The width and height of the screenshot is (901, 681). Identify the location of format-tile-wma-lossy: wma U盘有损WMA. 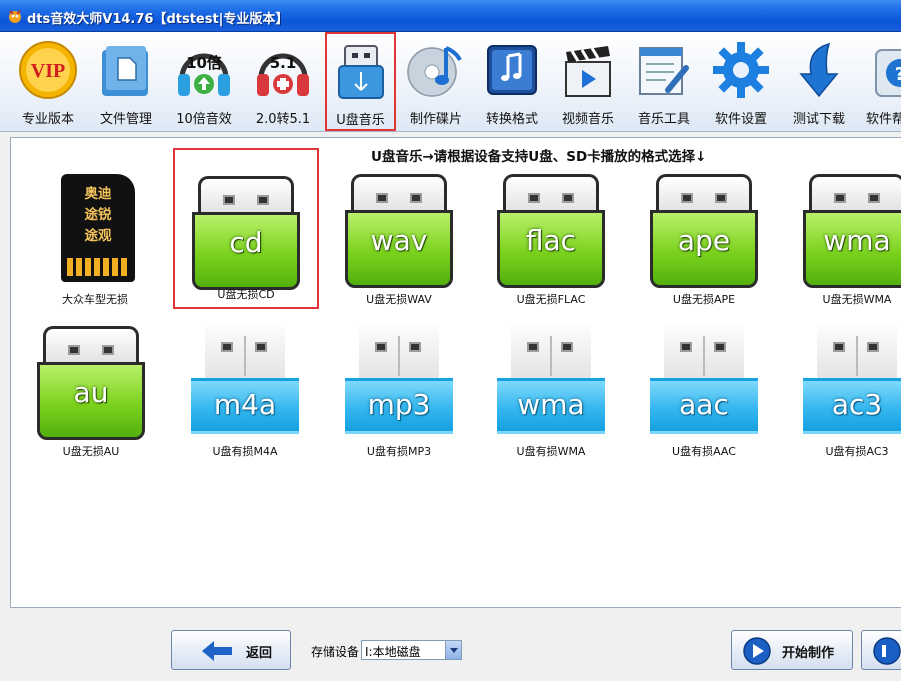
(551, 378).